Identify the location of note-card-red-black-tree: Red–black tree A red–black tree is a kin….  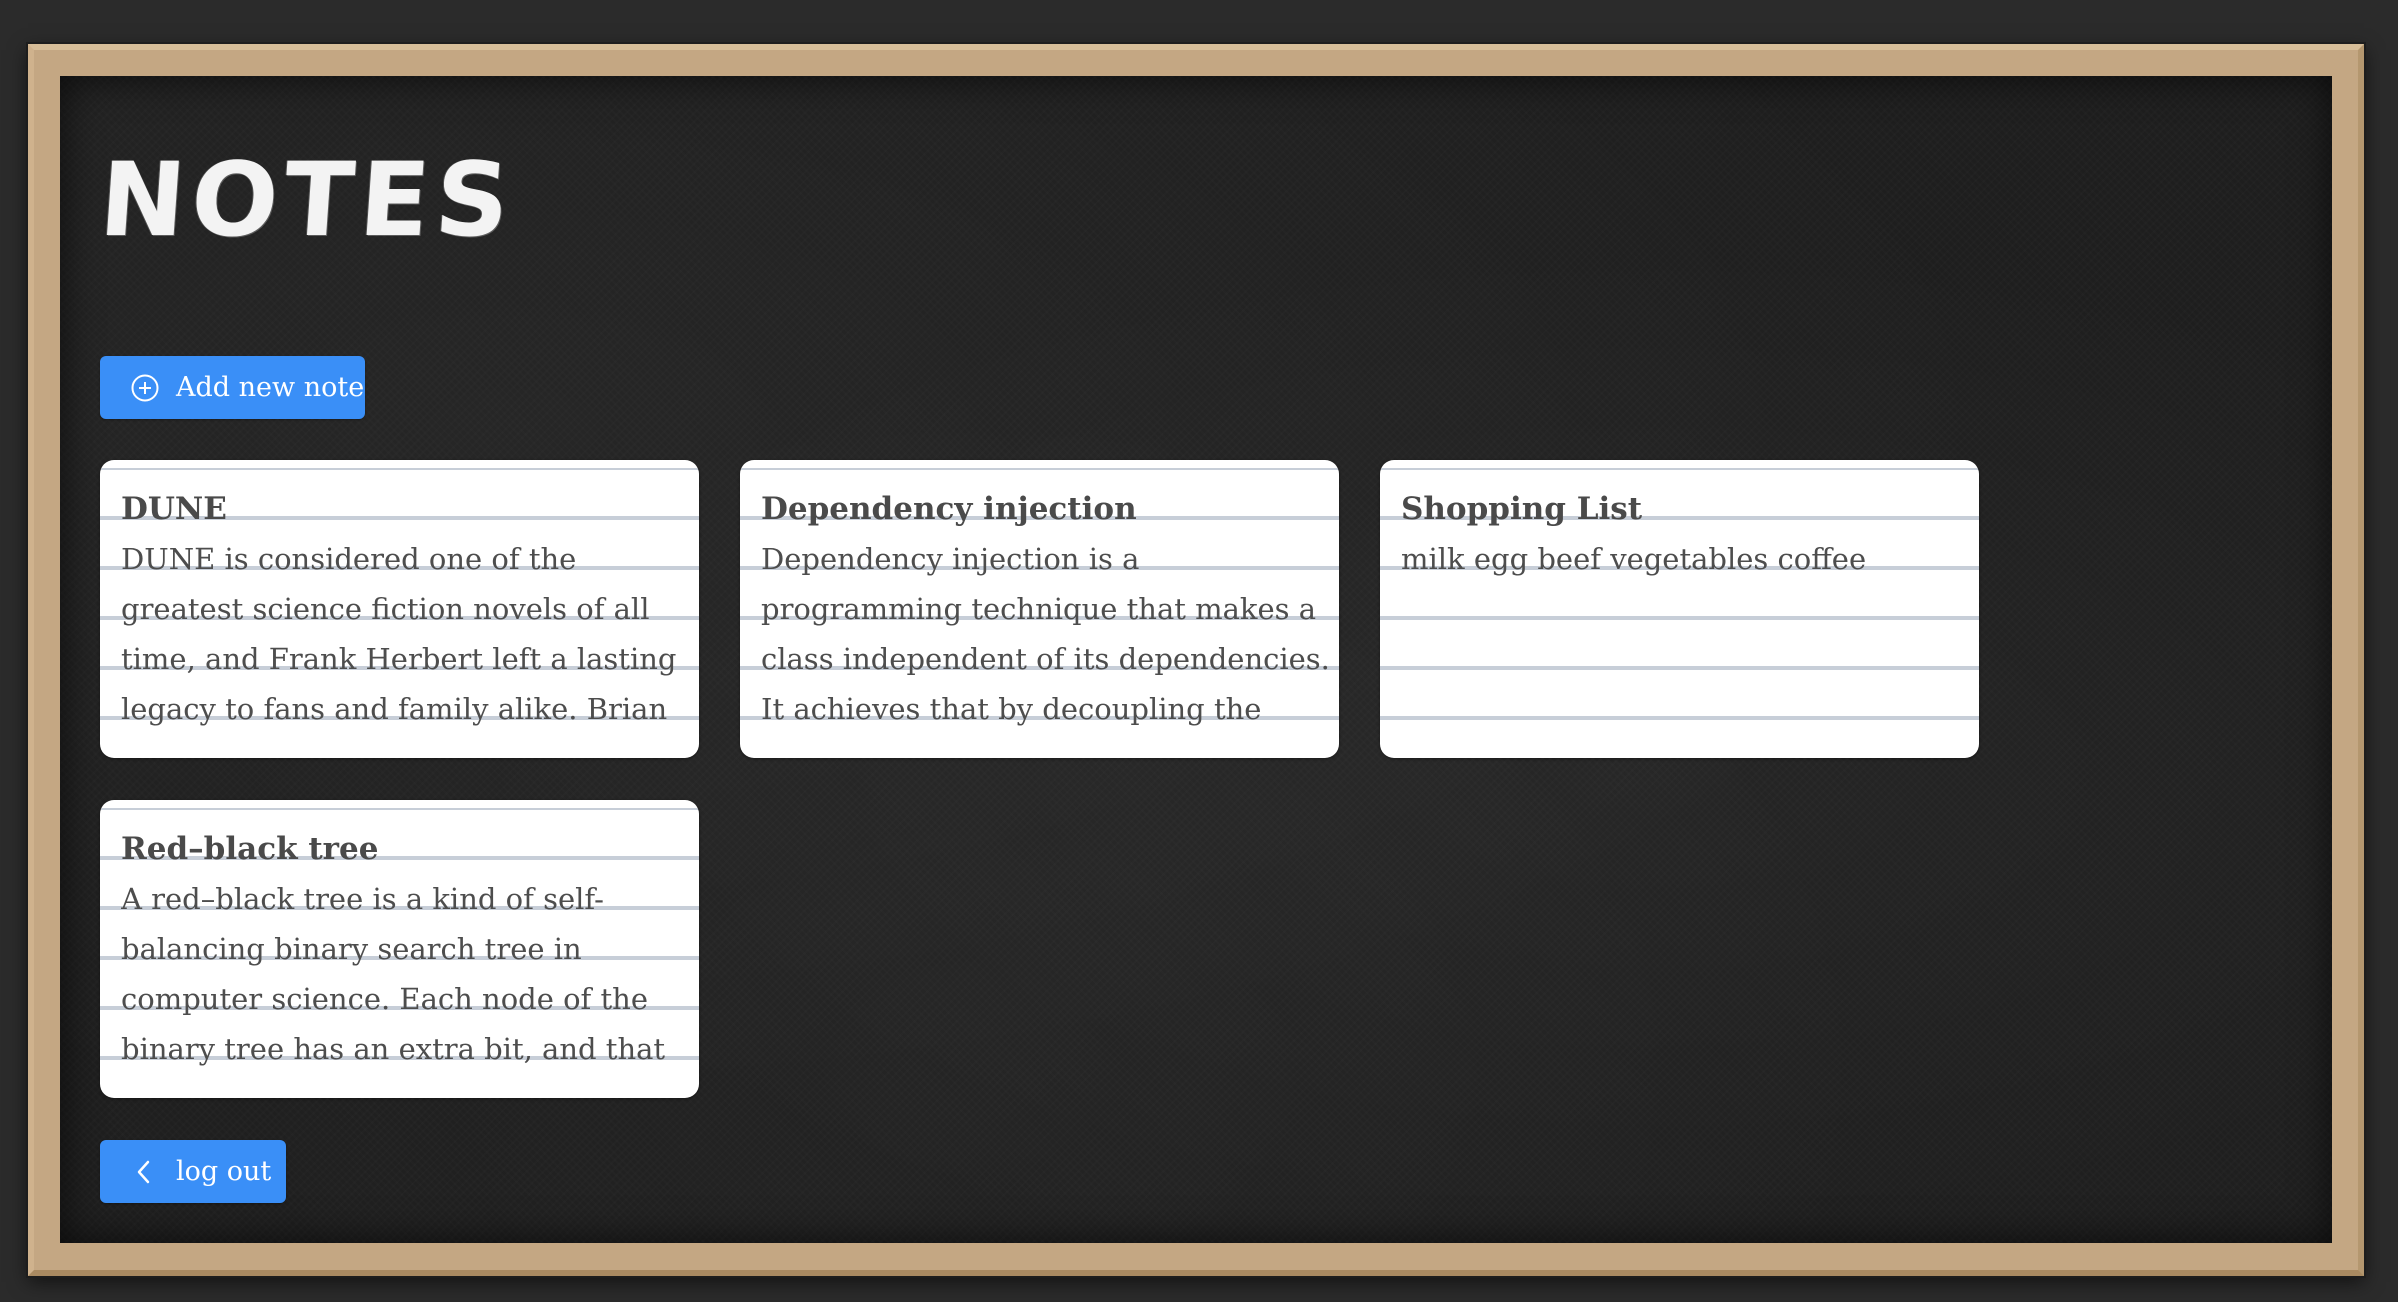
(399, 949).